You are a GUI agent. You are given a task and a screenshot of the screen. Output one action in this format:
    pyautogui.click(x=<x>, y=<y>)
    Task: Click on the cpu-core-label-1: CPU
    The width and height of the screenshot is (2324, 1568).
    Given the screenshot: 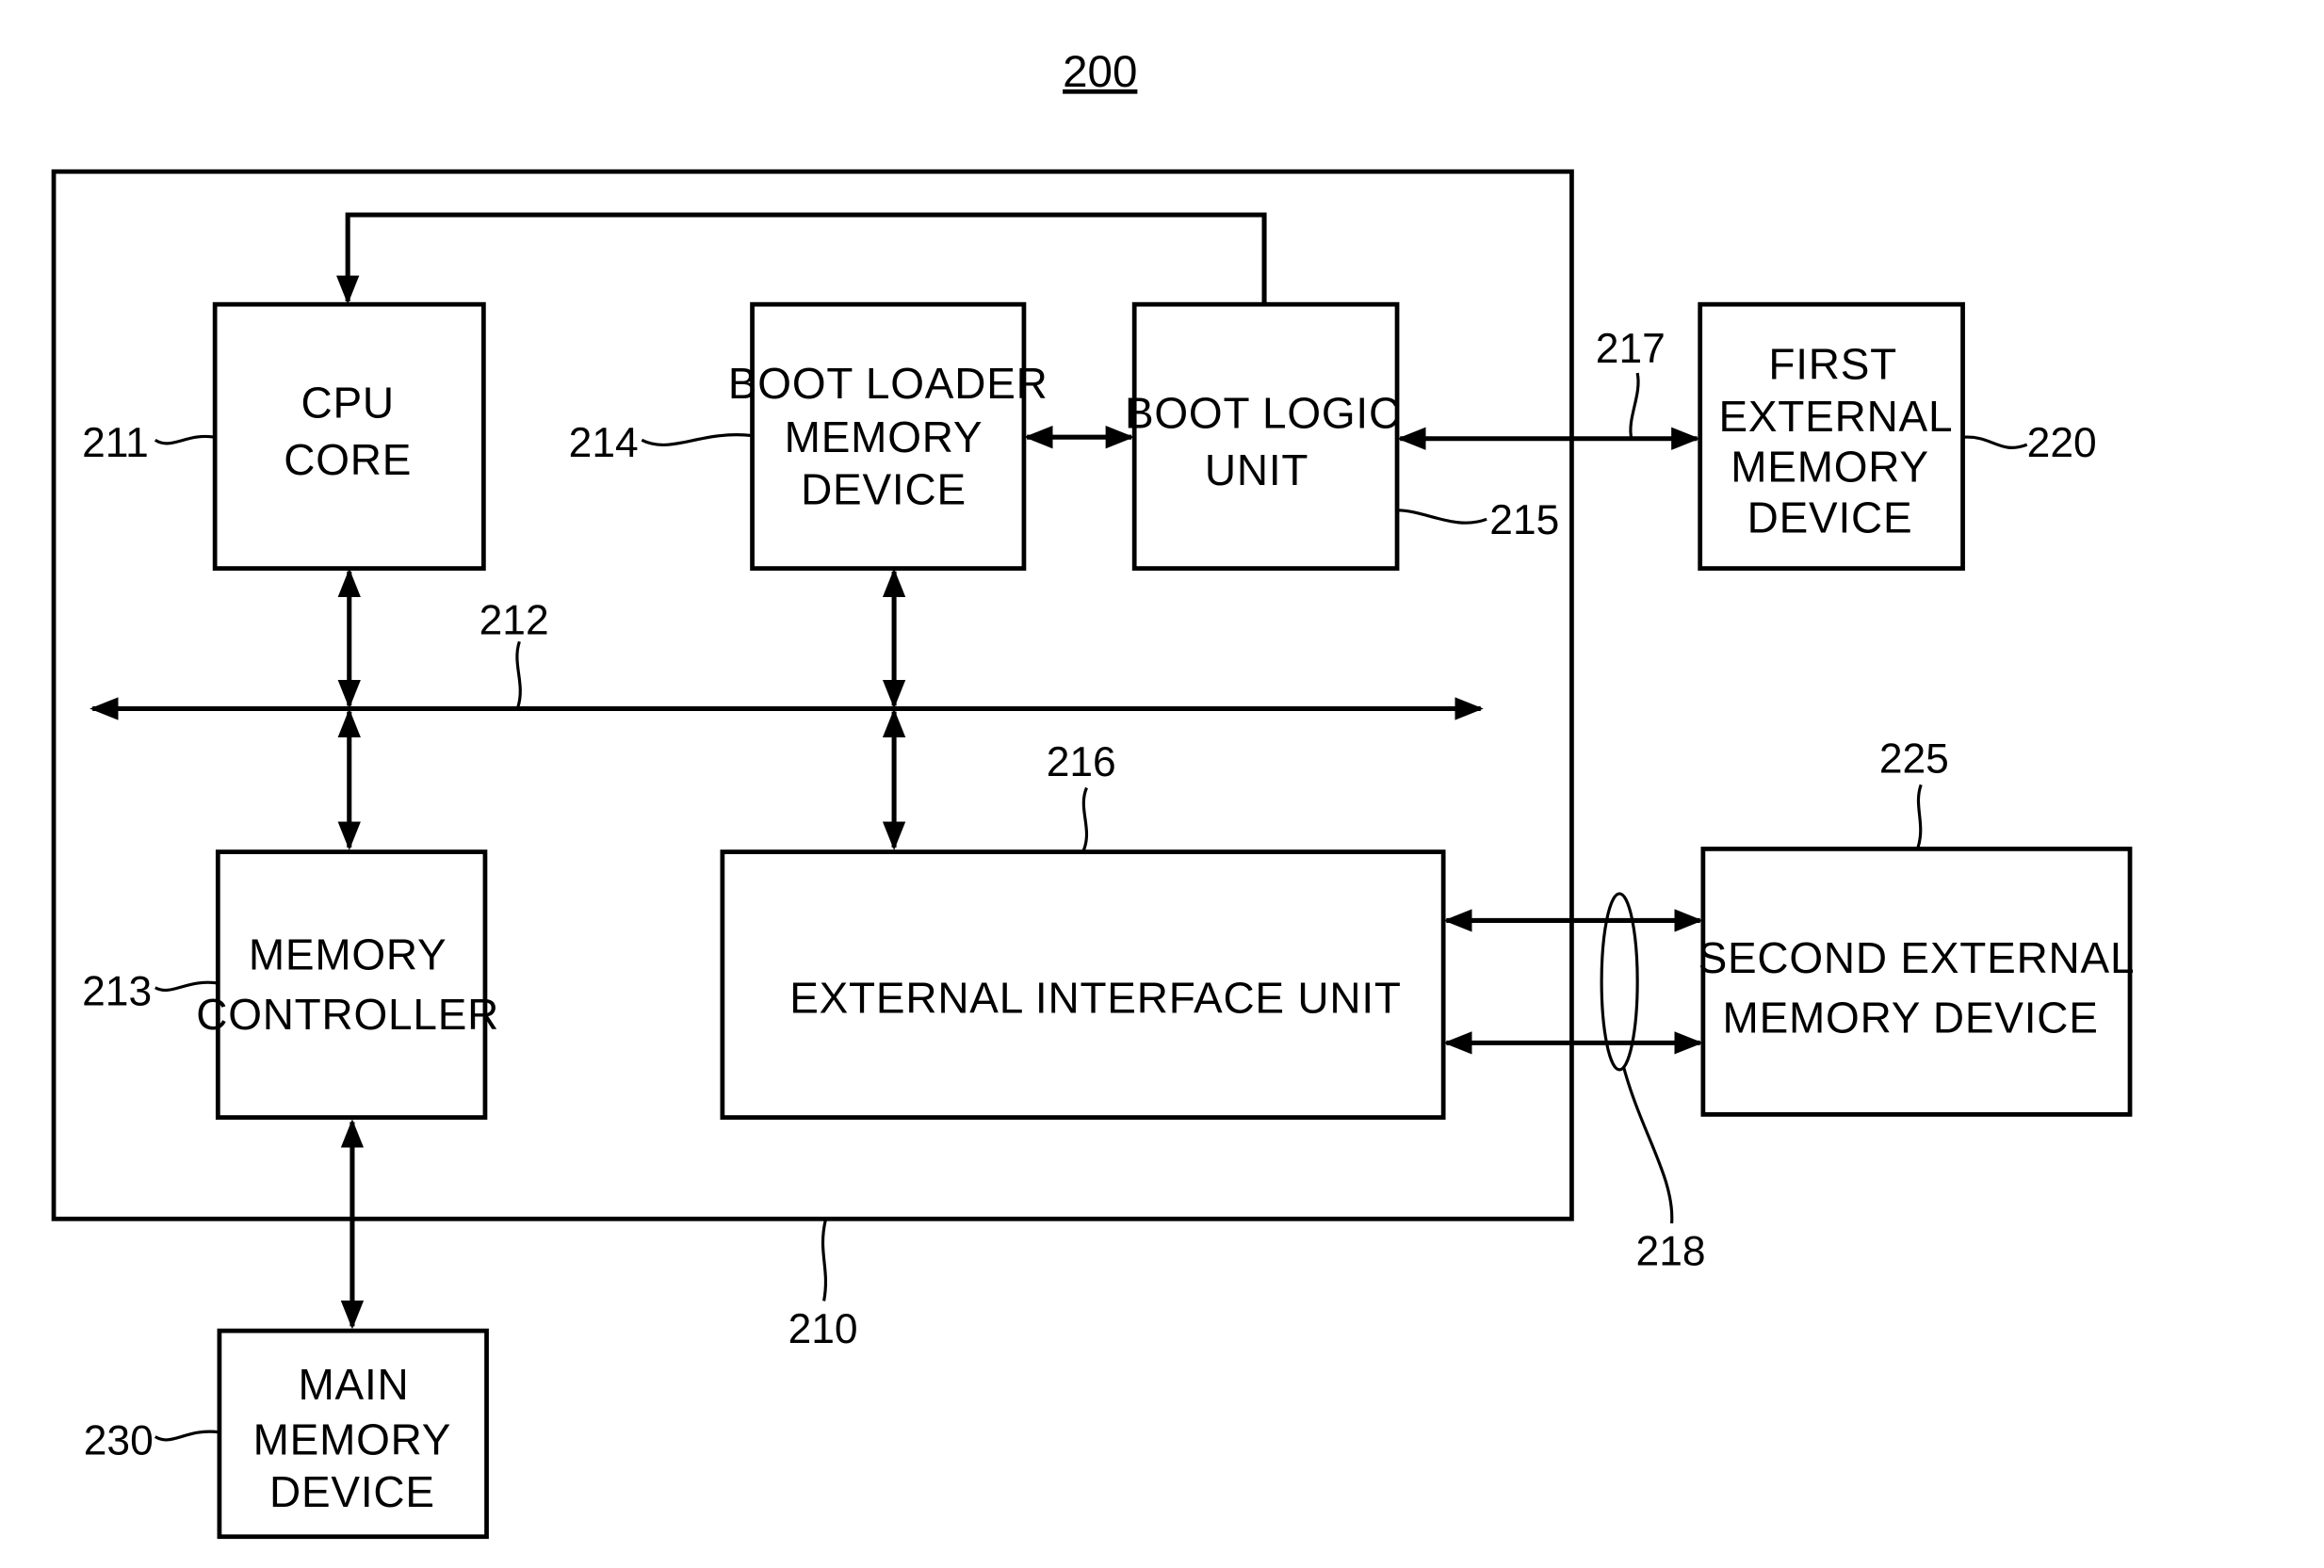 What is the action you would take?
    pyautogui.click(x=347, y=403)
    